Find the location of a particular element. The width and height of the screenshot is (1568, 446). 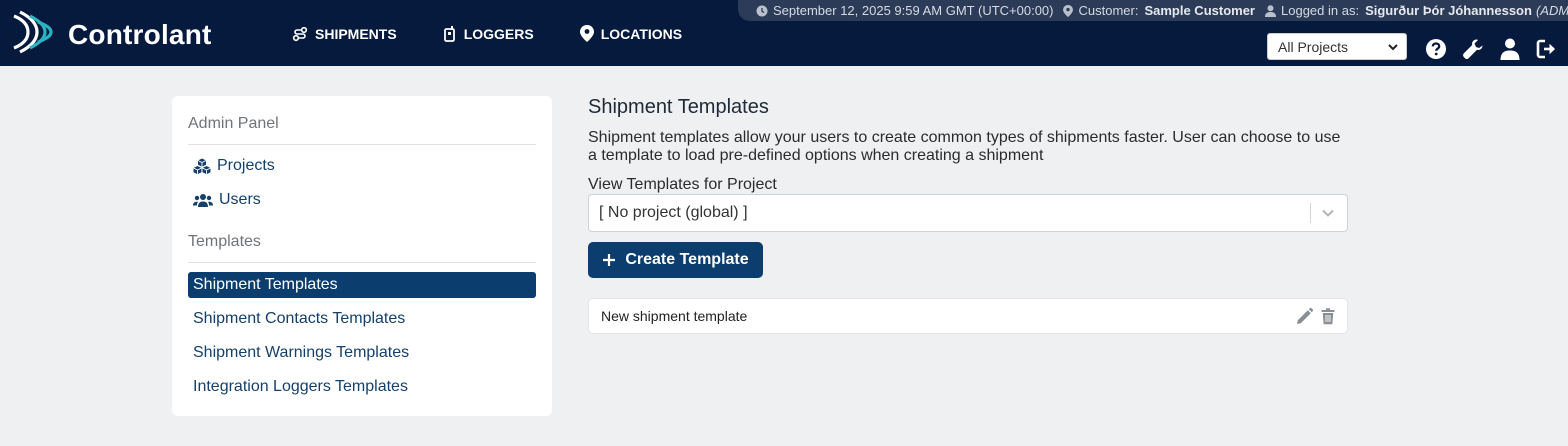

pencil-icon is located at coordinates (1304, 316).